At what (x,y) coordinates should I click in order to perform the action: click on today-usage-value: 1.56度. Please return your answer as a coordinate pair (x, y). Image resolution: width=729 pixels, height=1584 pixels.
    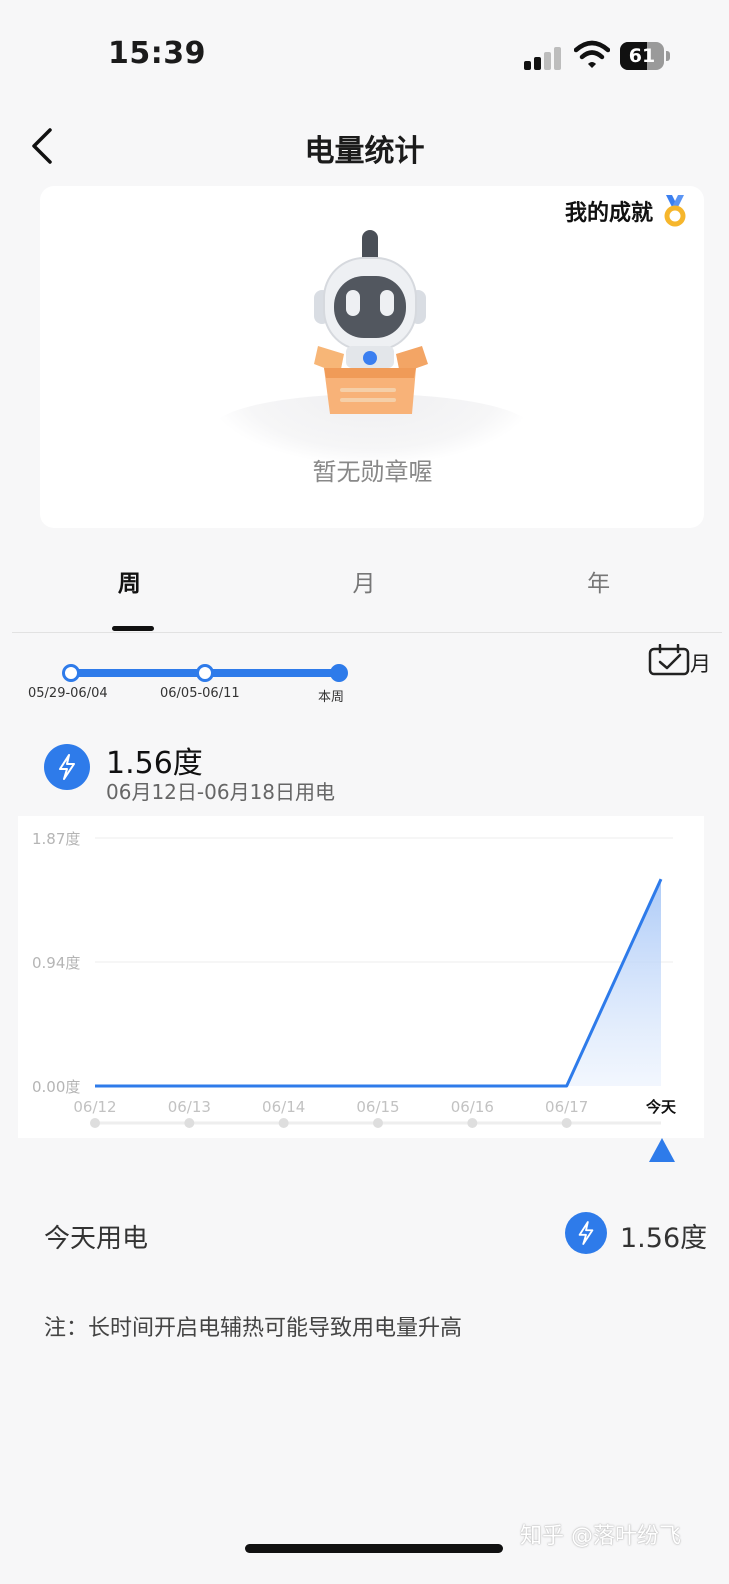
    Looking at the image, I should click on (664, 1238).